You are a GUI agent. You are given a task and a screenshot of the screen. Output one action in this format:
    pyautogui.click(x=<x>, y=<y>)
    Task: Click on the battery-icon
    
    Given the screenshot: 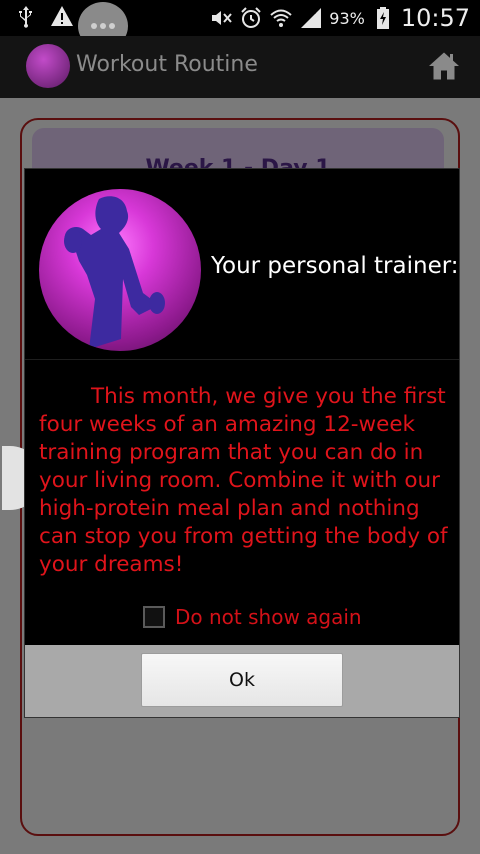 What is the action you would take?
    pyautogui.click(x=382, y=18)
    